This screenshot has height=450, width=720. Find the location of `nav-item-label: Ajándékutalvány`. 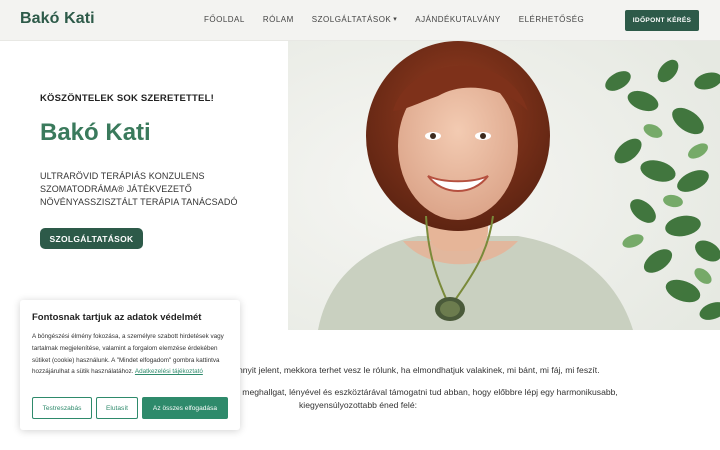

nav-item-label: Ajándékutalvány is located at coordinates (458, 19).